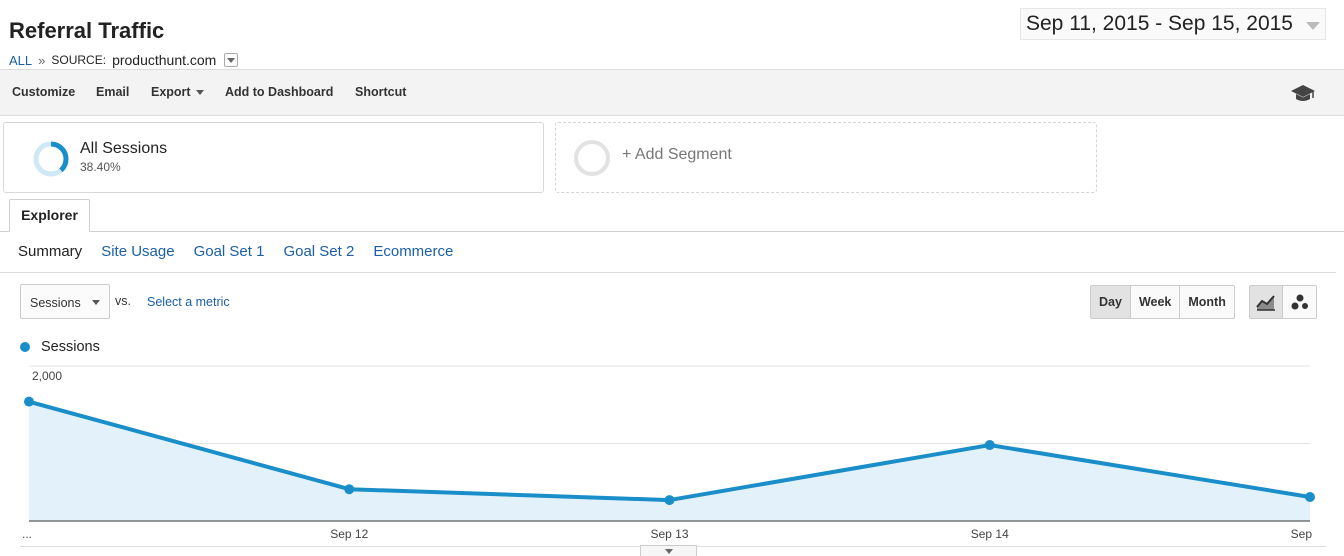 The image size is (1344, 556). I want to click on primary-metric-select: Sessions, so click(65, 301).